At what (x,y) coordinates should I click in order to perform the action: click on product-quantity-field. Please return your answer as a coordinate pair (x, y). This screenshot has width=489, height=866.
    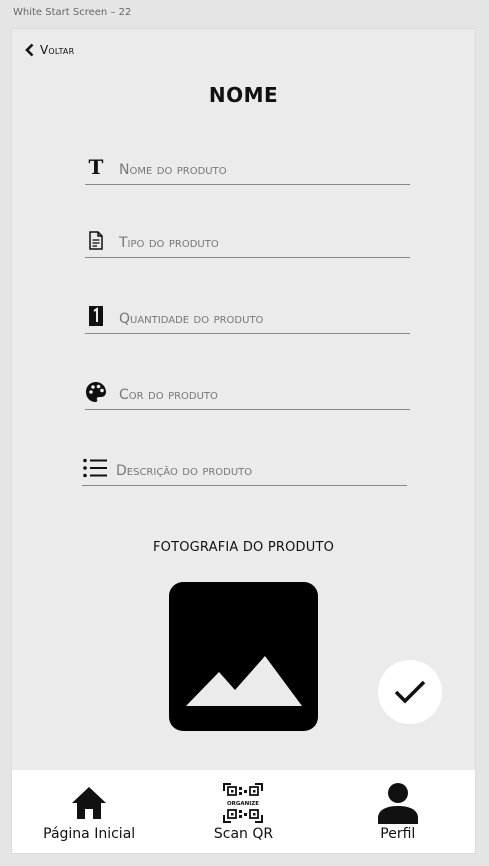
    Looking at the image, I should click on (247, 317).